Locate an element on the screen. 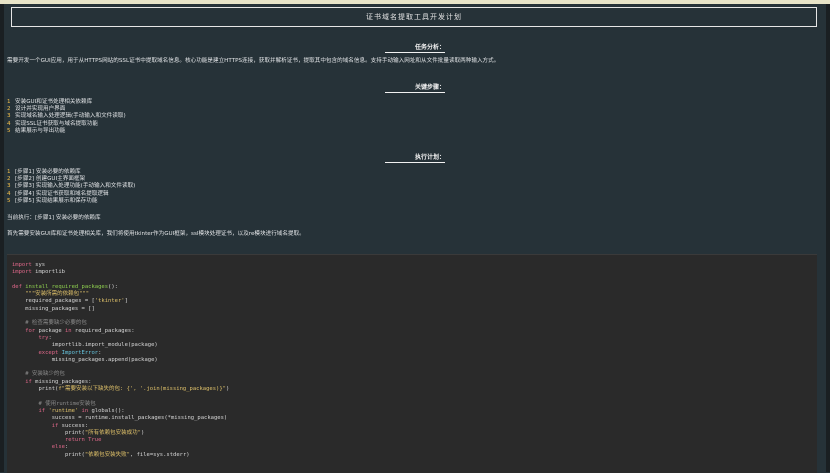  execution-plan-heading: 执行计划： is located at coordinates (415, 157).